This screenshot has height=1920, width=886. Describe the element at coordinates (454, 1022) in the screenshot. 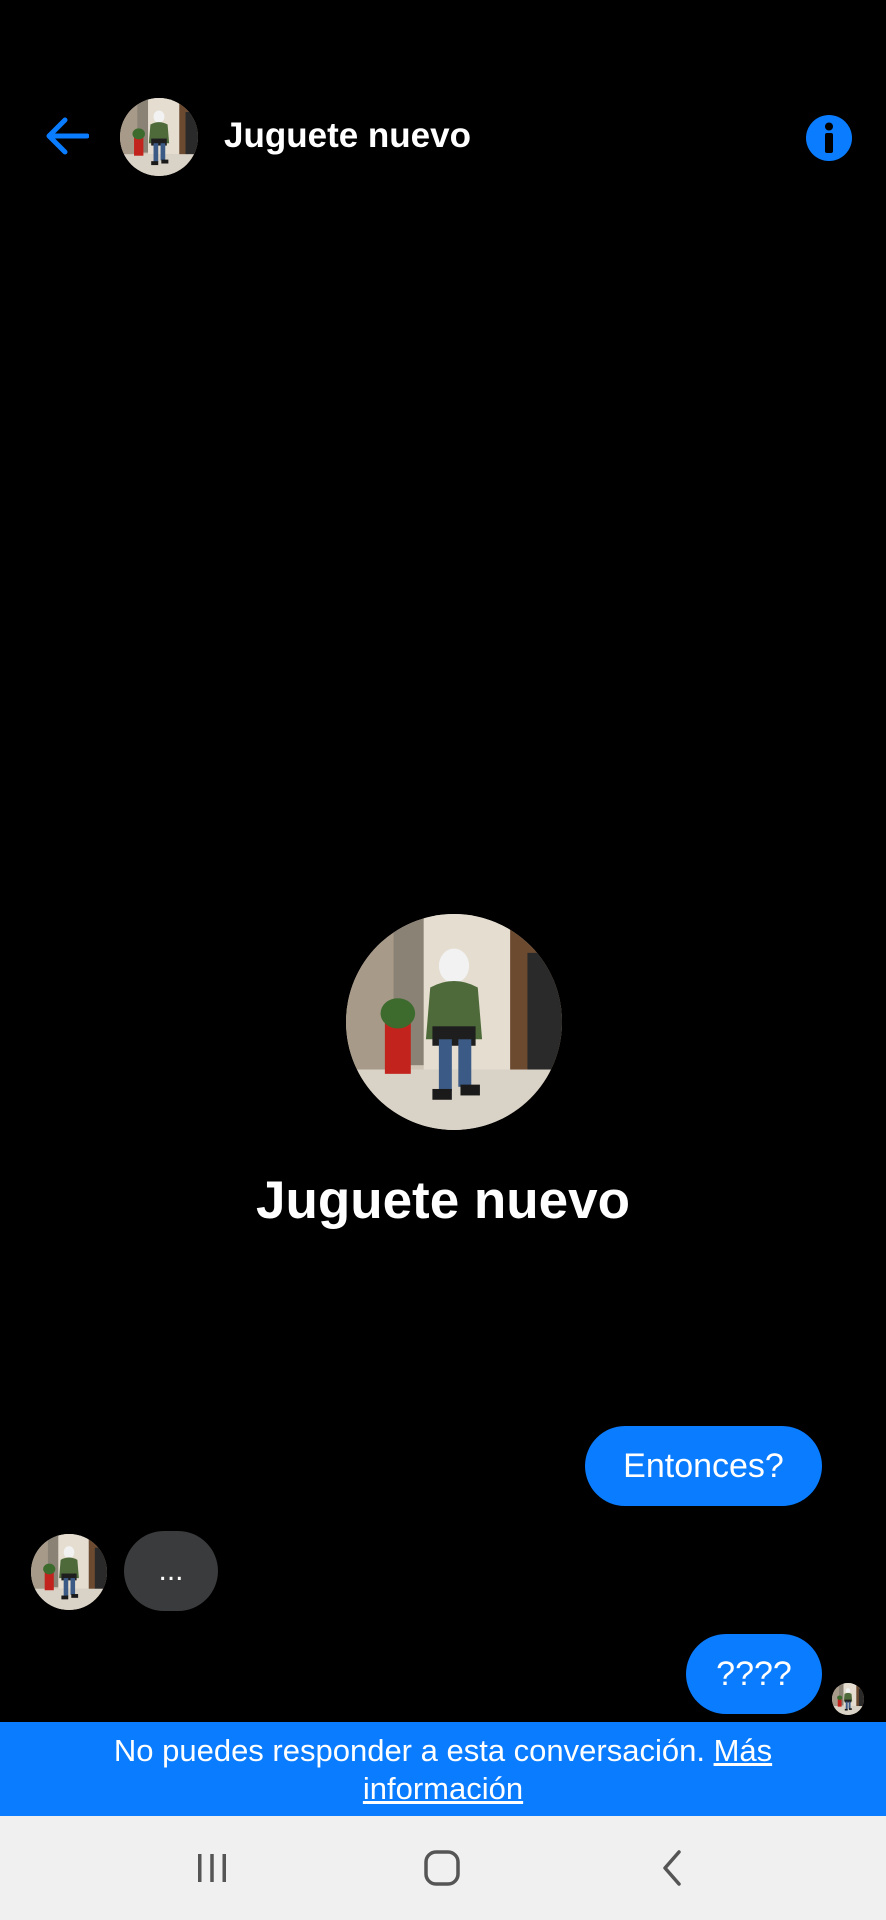

I see `profile-avatar` at that location.